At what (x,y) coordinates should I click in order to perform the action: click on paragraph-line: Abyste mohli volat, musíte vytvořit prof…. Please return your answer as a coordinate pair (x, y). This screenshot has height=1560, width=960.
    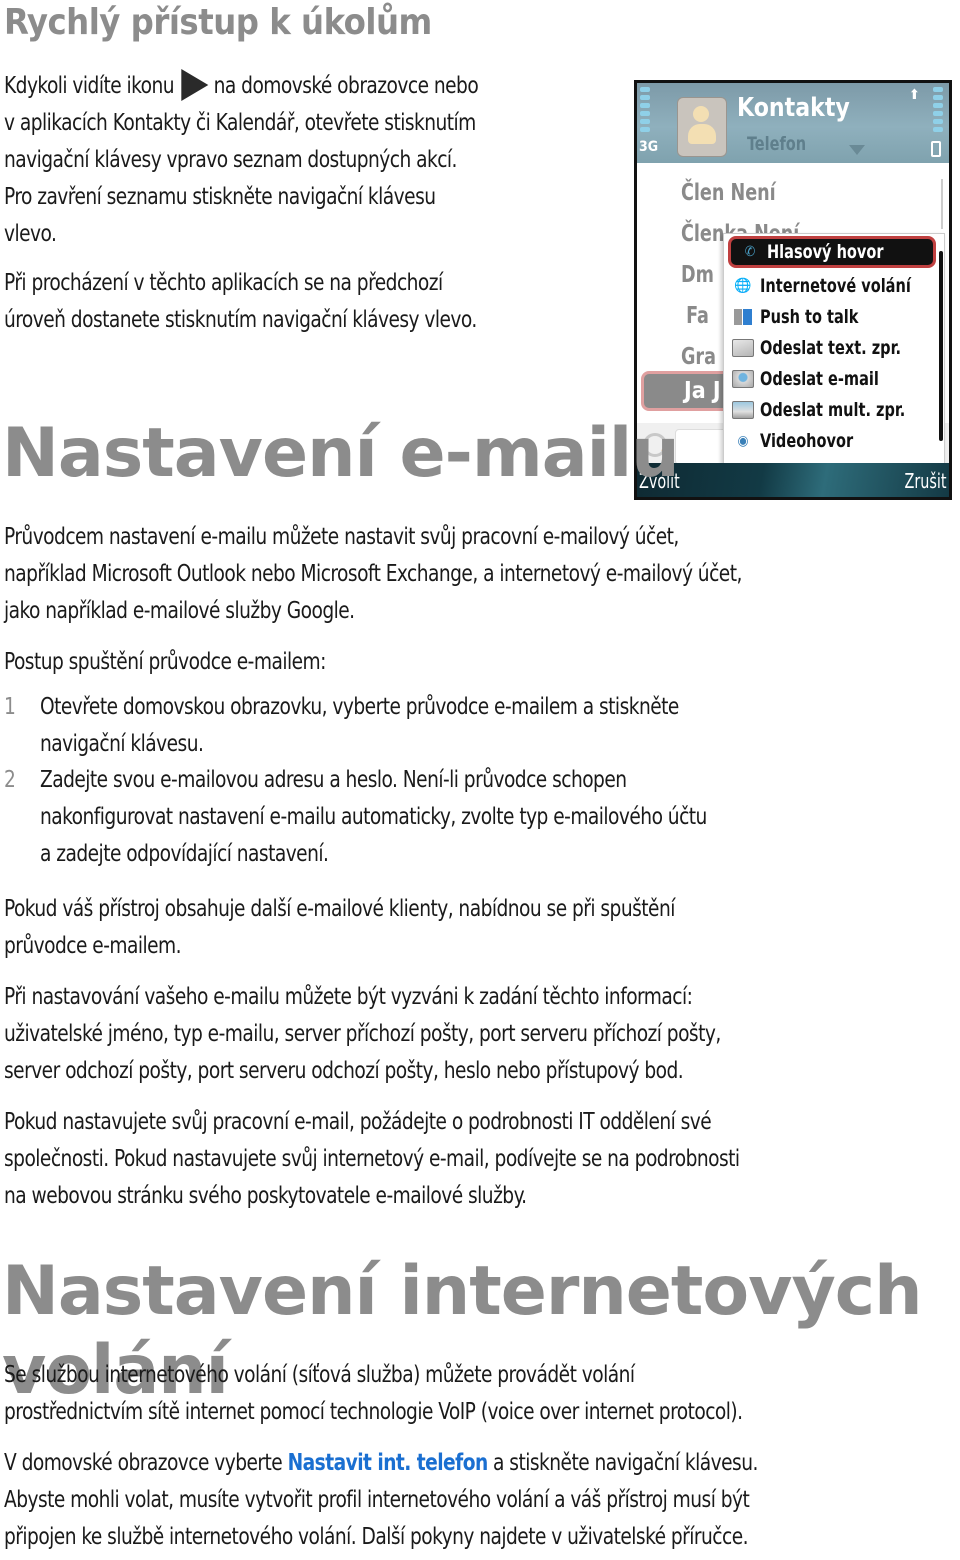
    Looking at the image, I should click on (377, 1500).